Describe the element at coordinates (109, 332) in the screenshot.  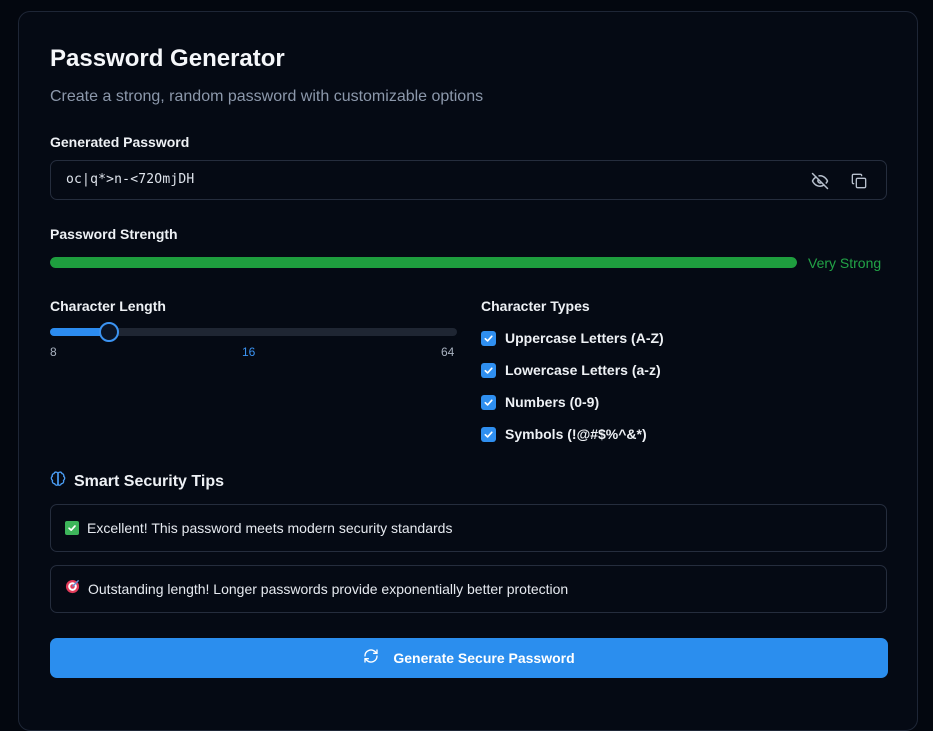
I see `length-slider-thumb` at that location.